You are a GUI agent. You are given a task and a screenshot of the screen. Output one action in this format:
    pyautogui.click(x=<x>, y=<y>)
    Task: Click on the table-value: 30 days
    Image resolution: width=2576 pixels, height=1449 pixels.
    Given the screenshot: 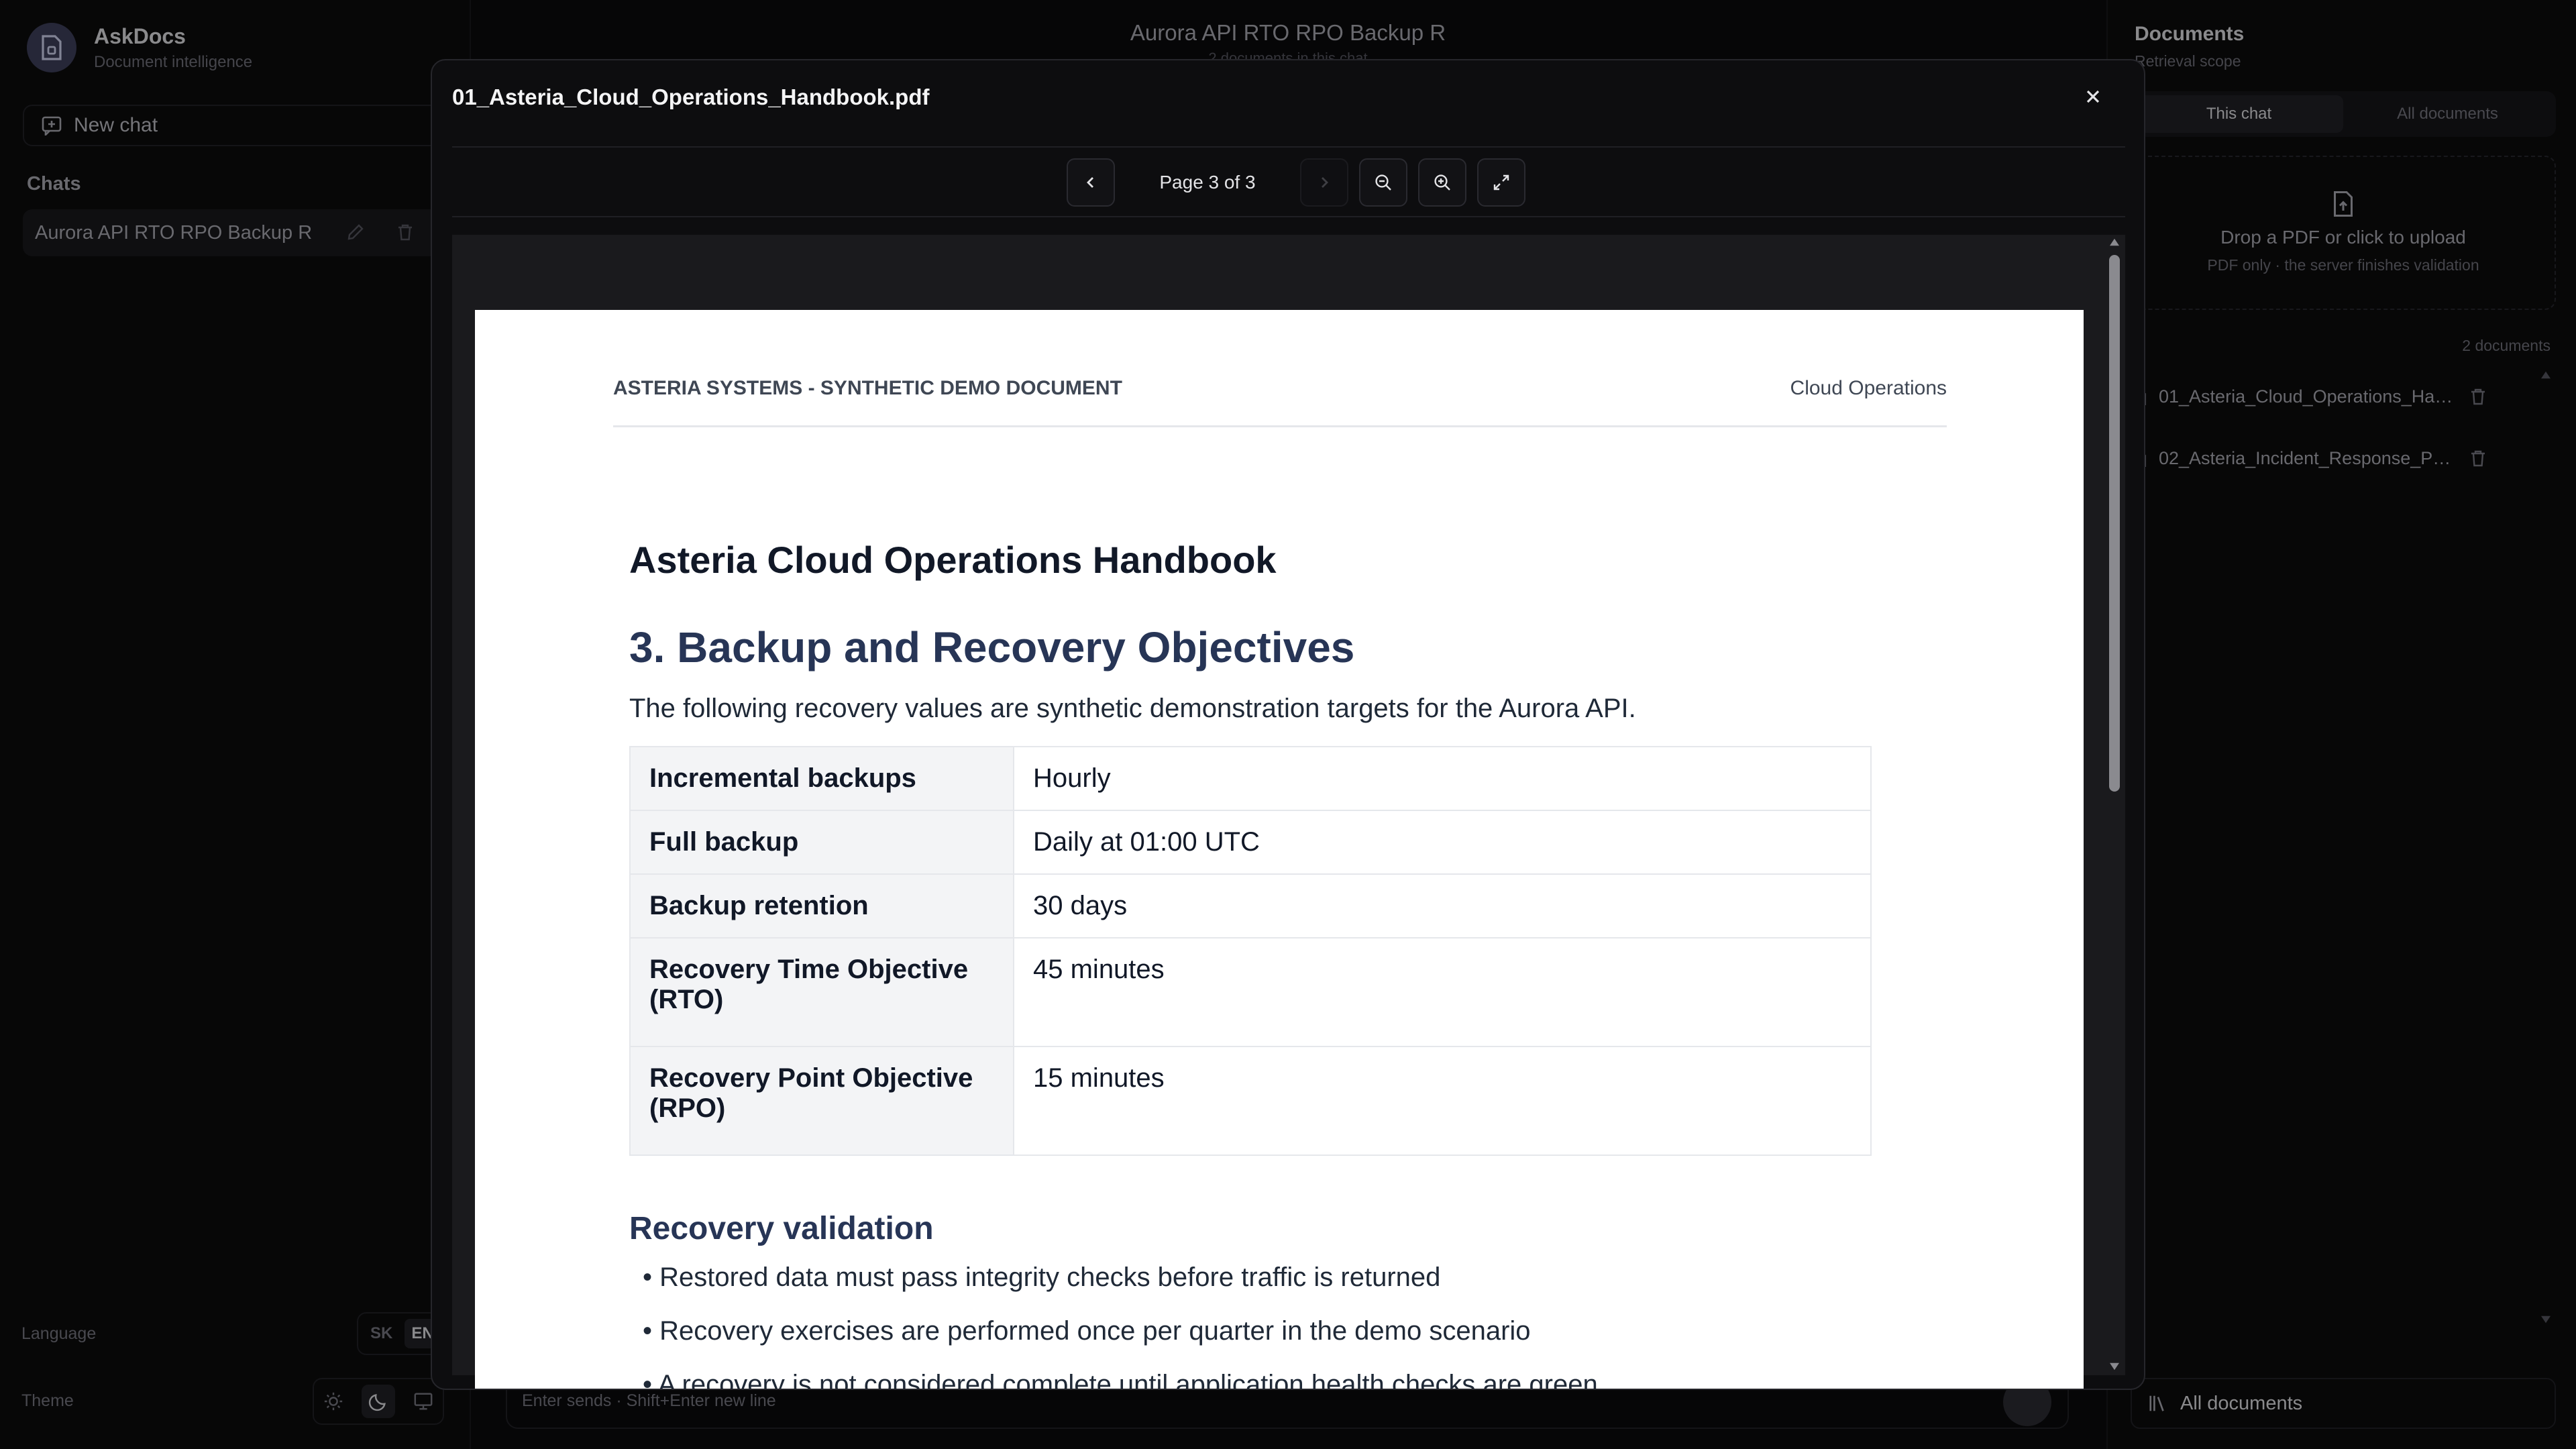 What is the action you would take?
    pyautogui.click(x=1442, y=905)
    